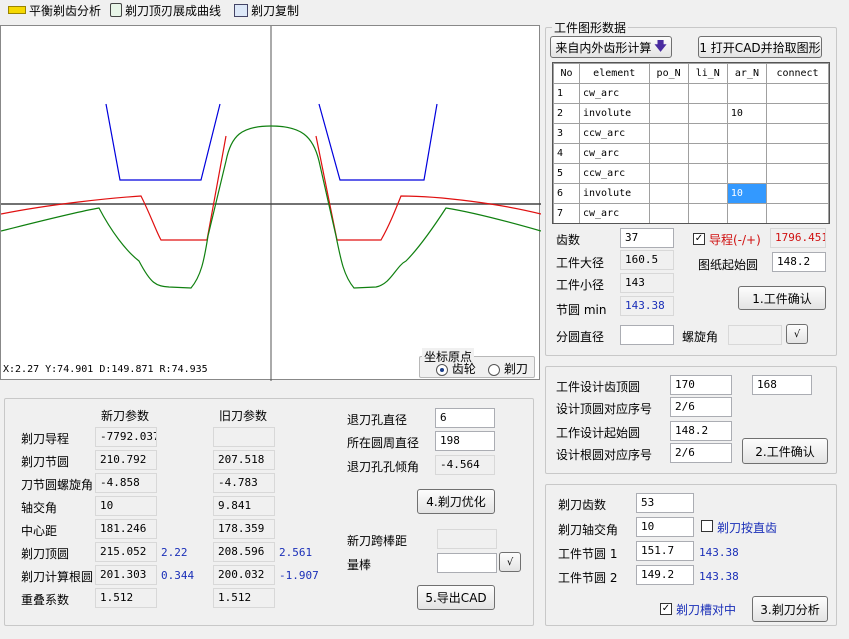 This screenshot has width=849, height=639. Describe the element at coordinates (707, 526) in the screenshot. I see `straight-tooth-checkbox` at that location.